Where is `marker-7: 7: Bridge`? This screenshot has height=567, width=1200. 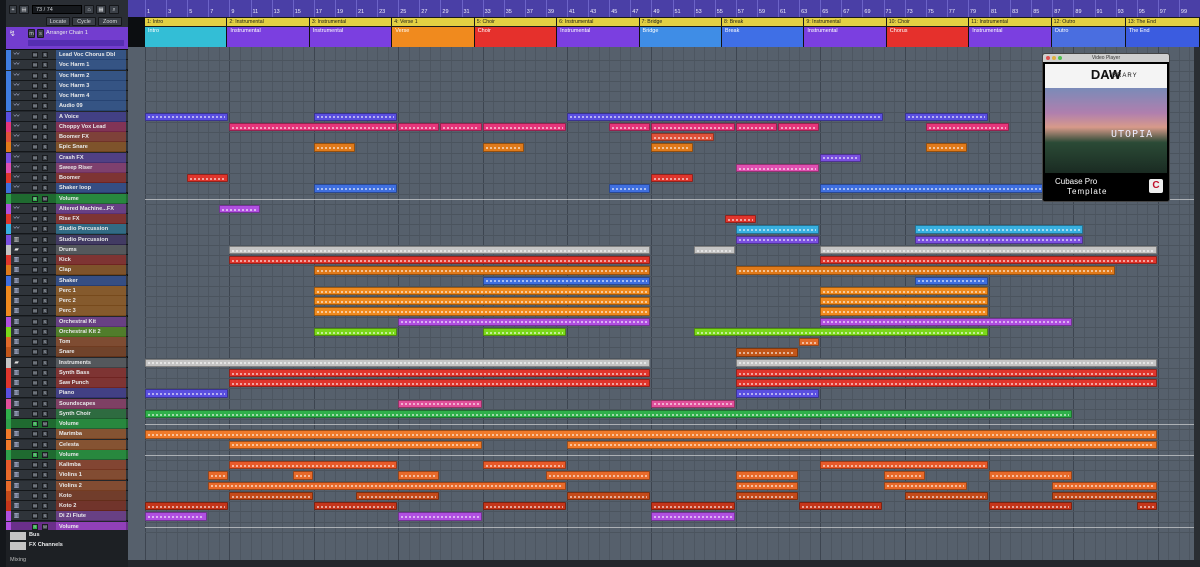 marker-7: 7: Bridge is located at coordinates (680, 22).